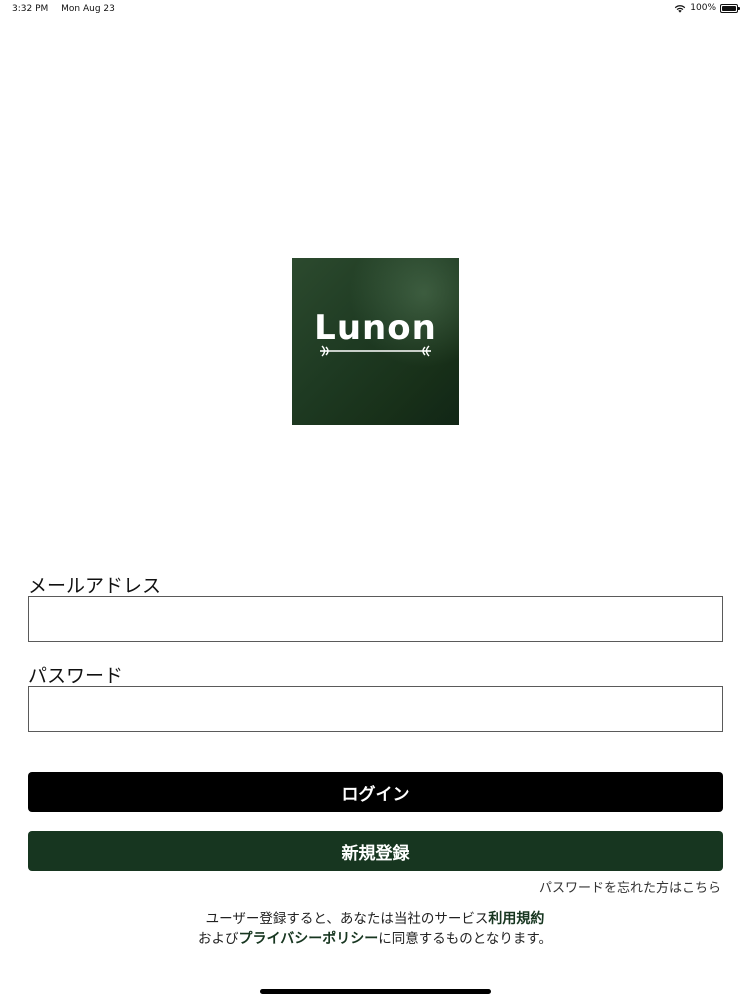 Image resolution: width=750 pixels, height=1000 pixels. Describe the element at coordinates (309, 939) in the screenshot. I see `privacy-policy-link: プライバシーポリシー` at that location.